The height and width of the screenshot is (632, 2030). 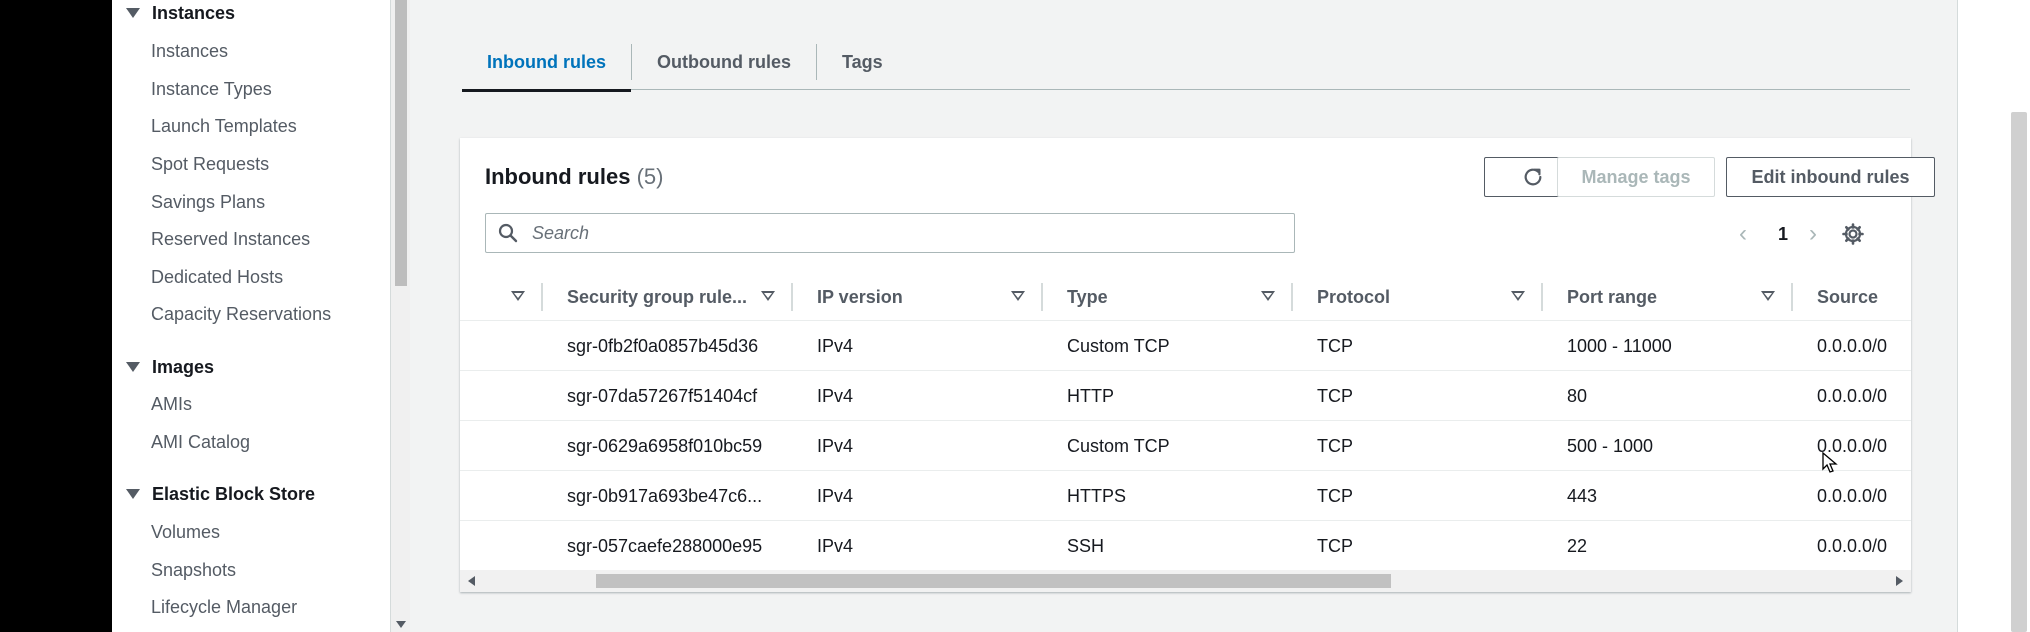 I want to click on page-number: 1, so click(x=1783, y=234).